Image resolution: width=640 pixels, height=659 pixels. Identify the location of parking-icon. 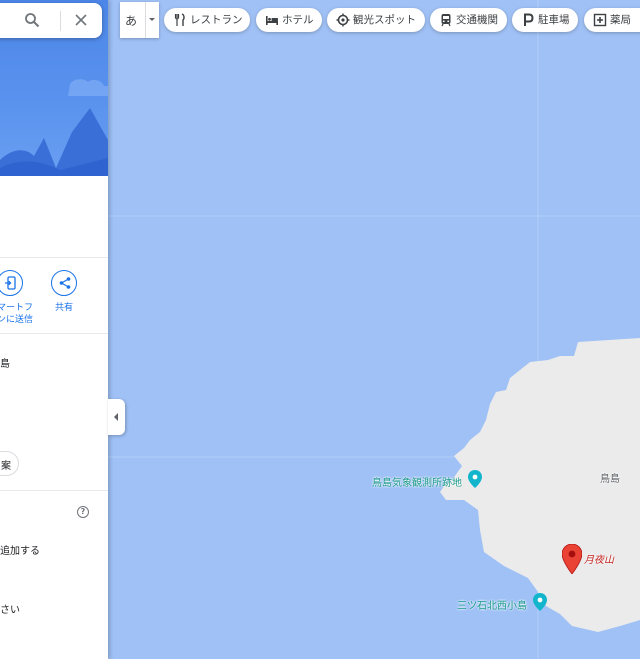
(529, 19).